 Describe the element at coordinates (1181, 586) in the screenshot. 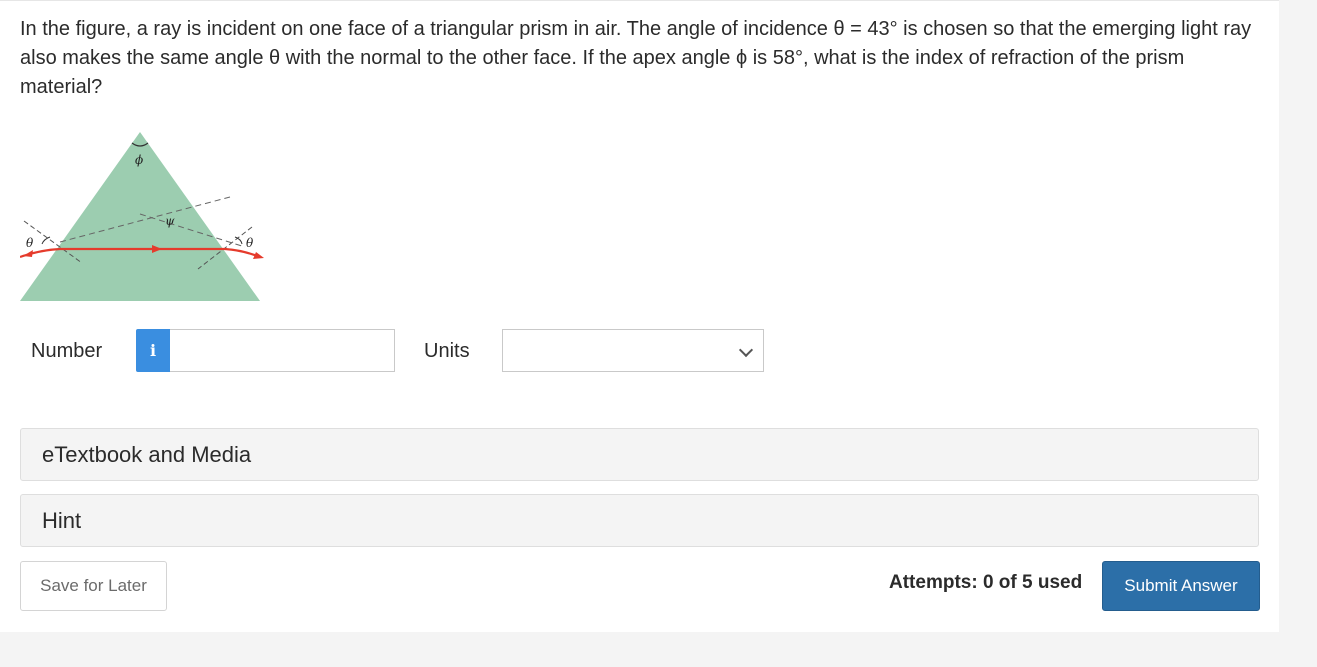

I see `submit-answer-button: Submit Answer` at that location.